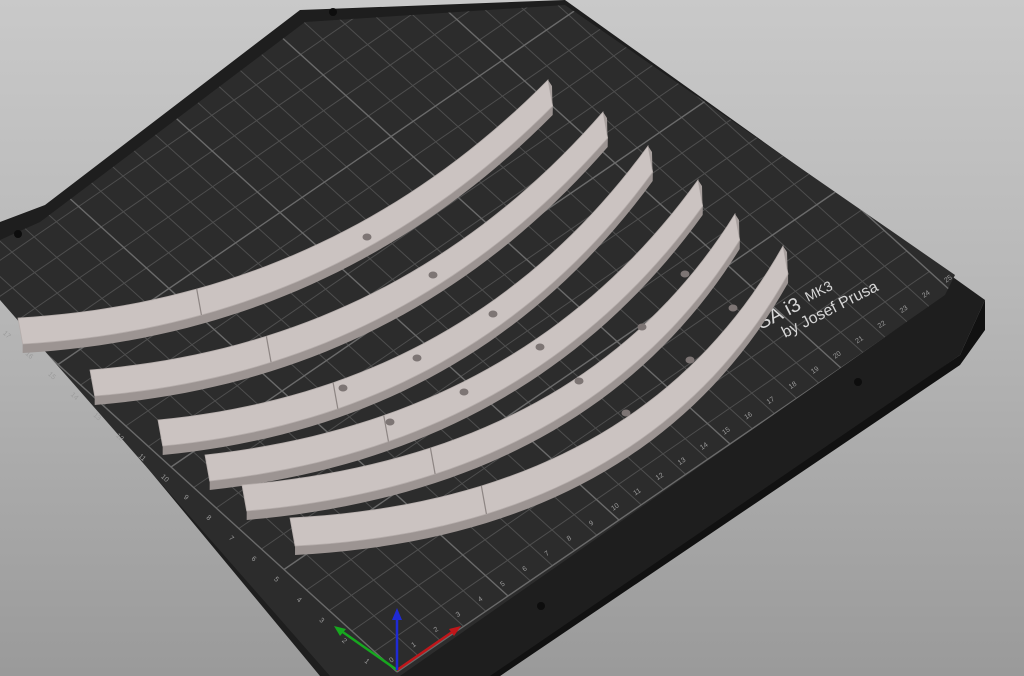  Describe the element at coordinates (51, 376) in the screenshot. I see `y-tick-label: 15` at that location.